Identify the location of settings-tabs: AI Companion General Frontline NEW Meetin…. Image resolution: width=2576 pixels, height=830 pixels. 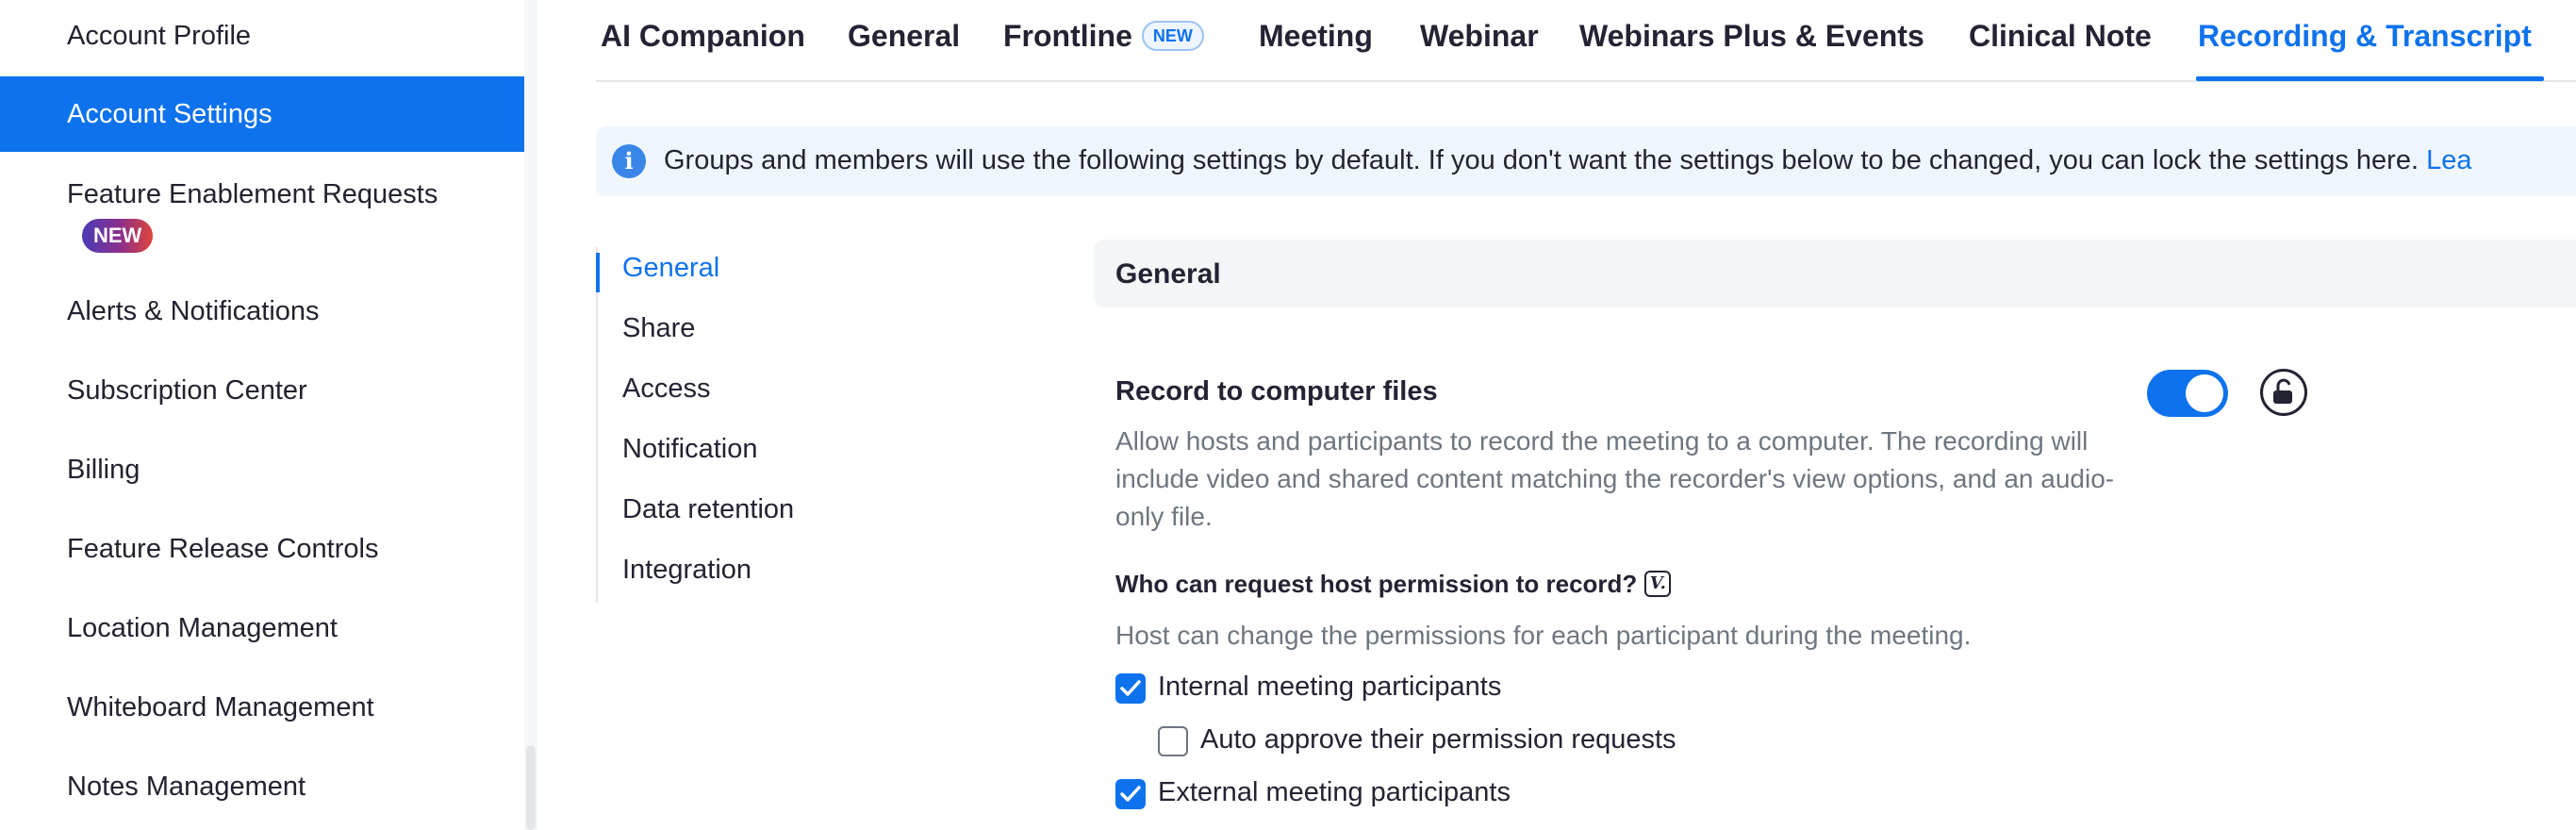
(1586, 41).